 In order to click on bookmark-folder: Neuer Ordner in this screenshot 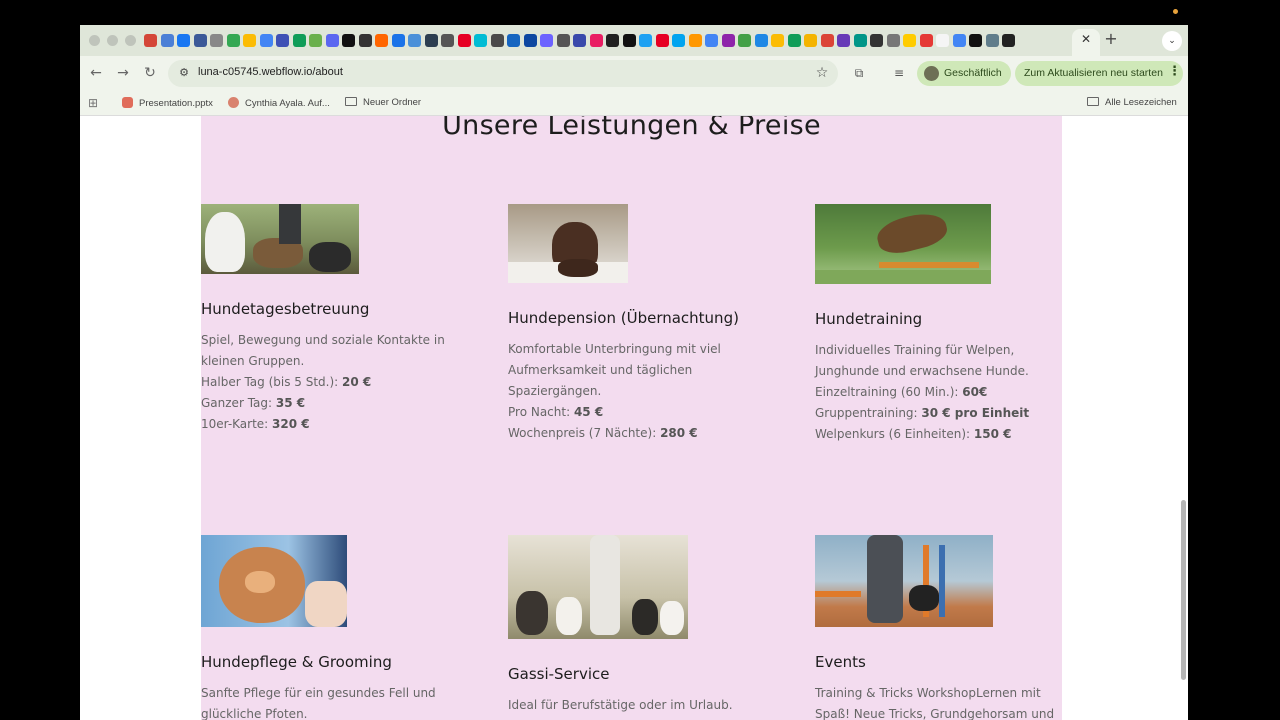, I will do `click(383, 102)`.